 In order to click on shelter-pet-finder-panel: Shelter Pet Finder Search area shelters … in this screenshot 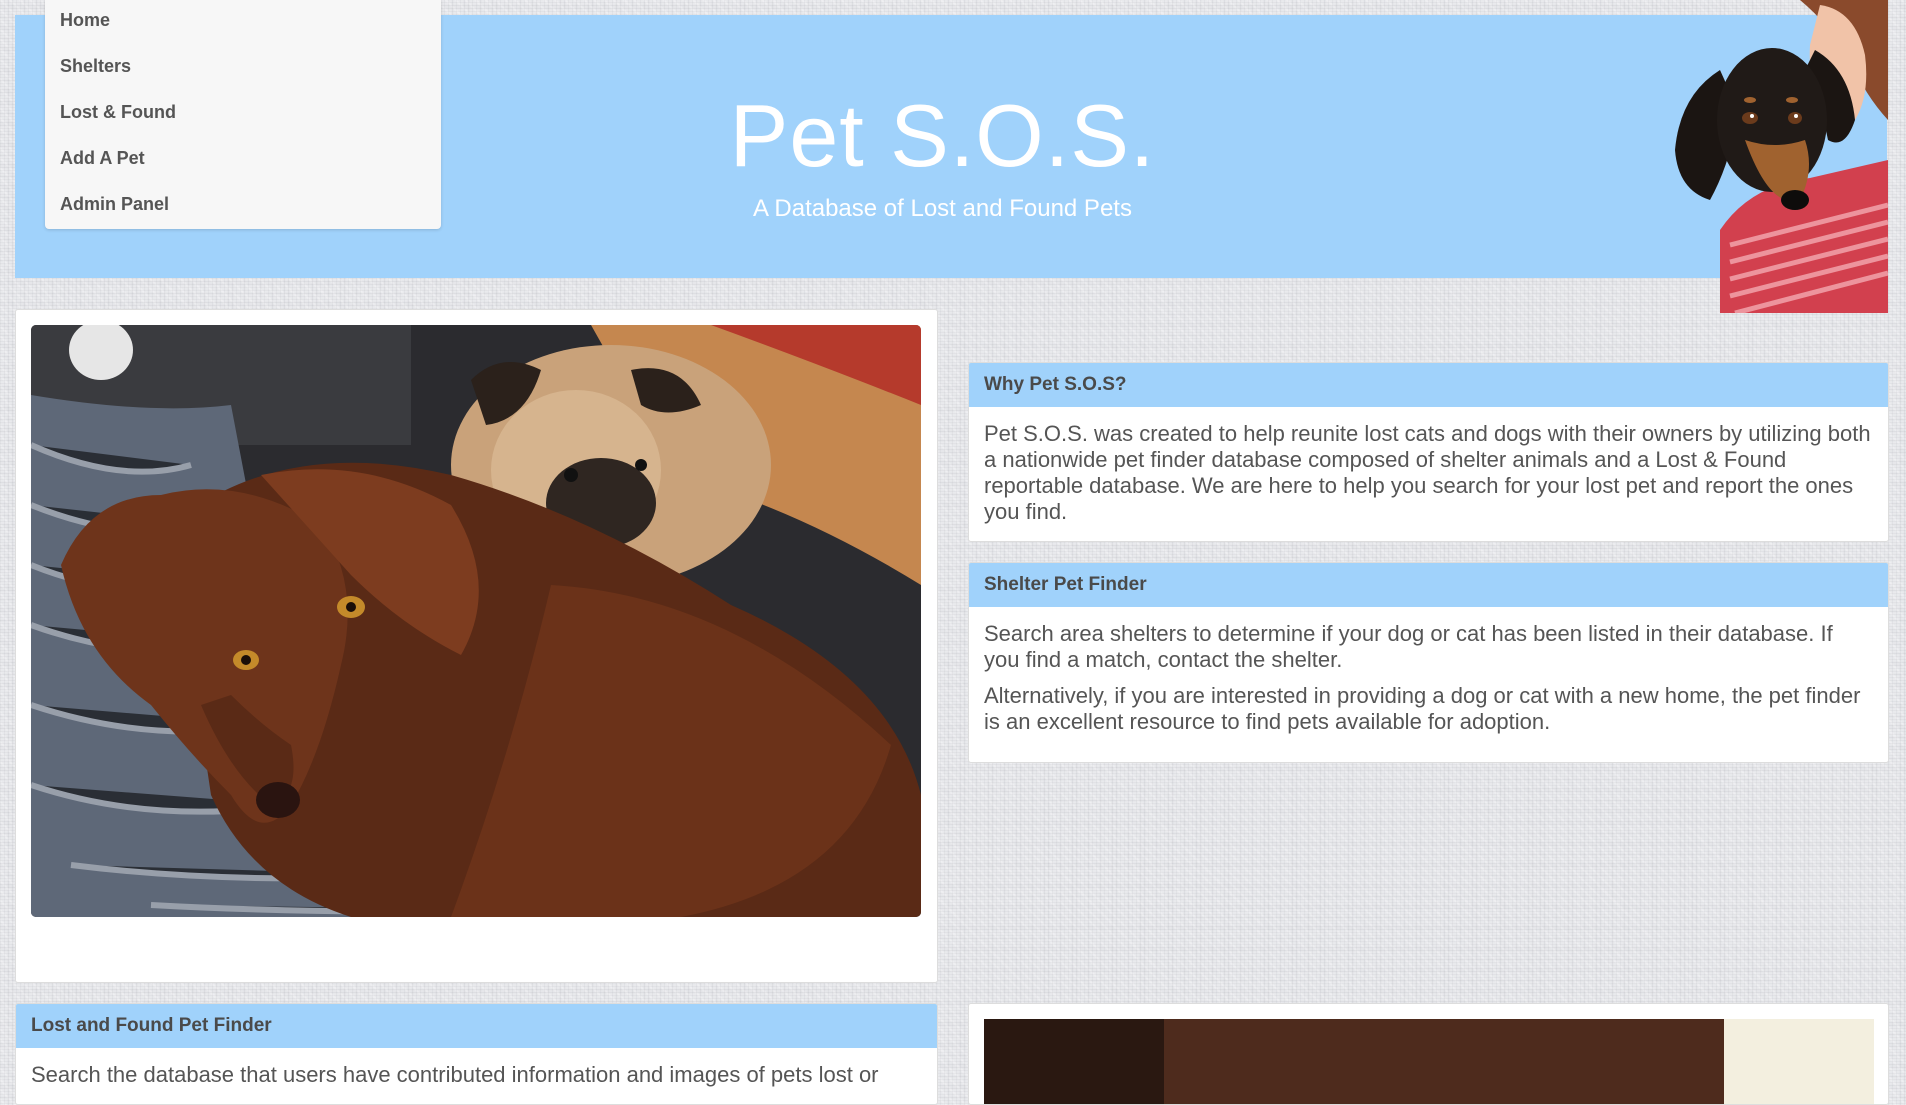, I will do `click(1428, 662)`.